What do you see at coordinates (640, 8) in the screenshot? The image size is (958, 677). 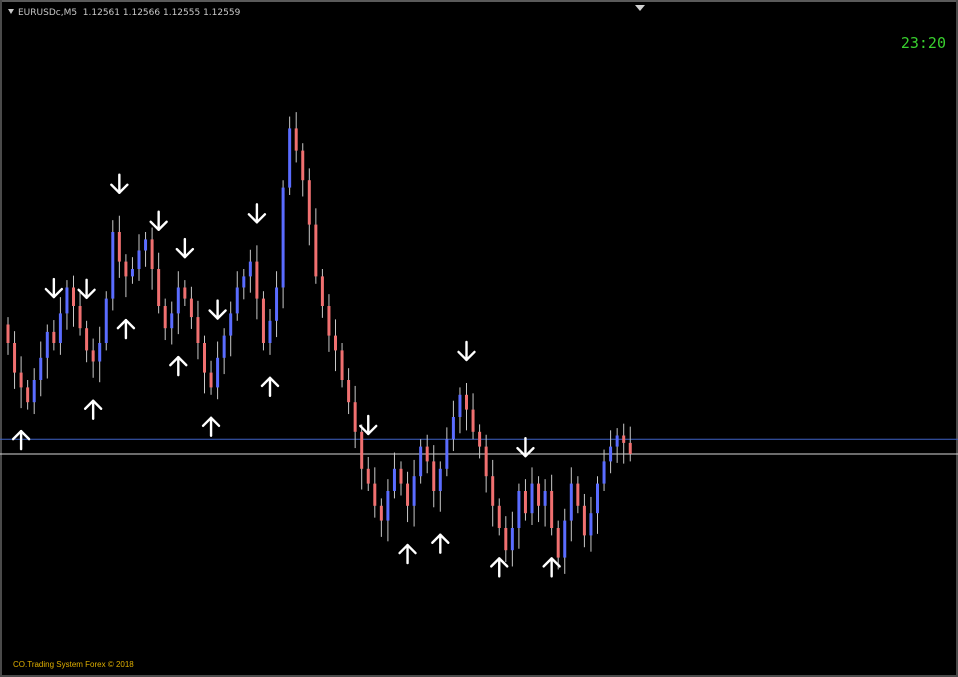 I see `chart-shift-marker-icon` at bounding box center [640, 8].